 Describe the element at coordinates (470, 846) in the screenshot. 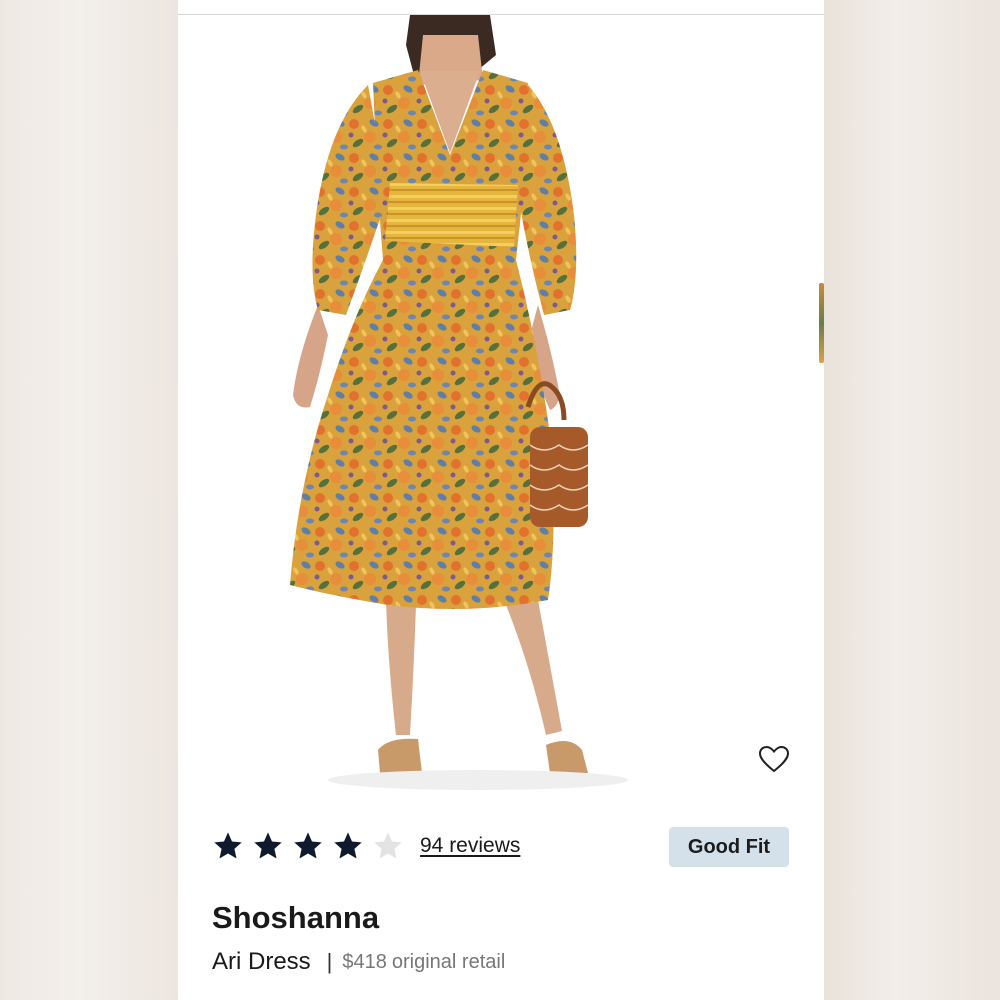

I see `reviews-link: 94 reviews` at that location.